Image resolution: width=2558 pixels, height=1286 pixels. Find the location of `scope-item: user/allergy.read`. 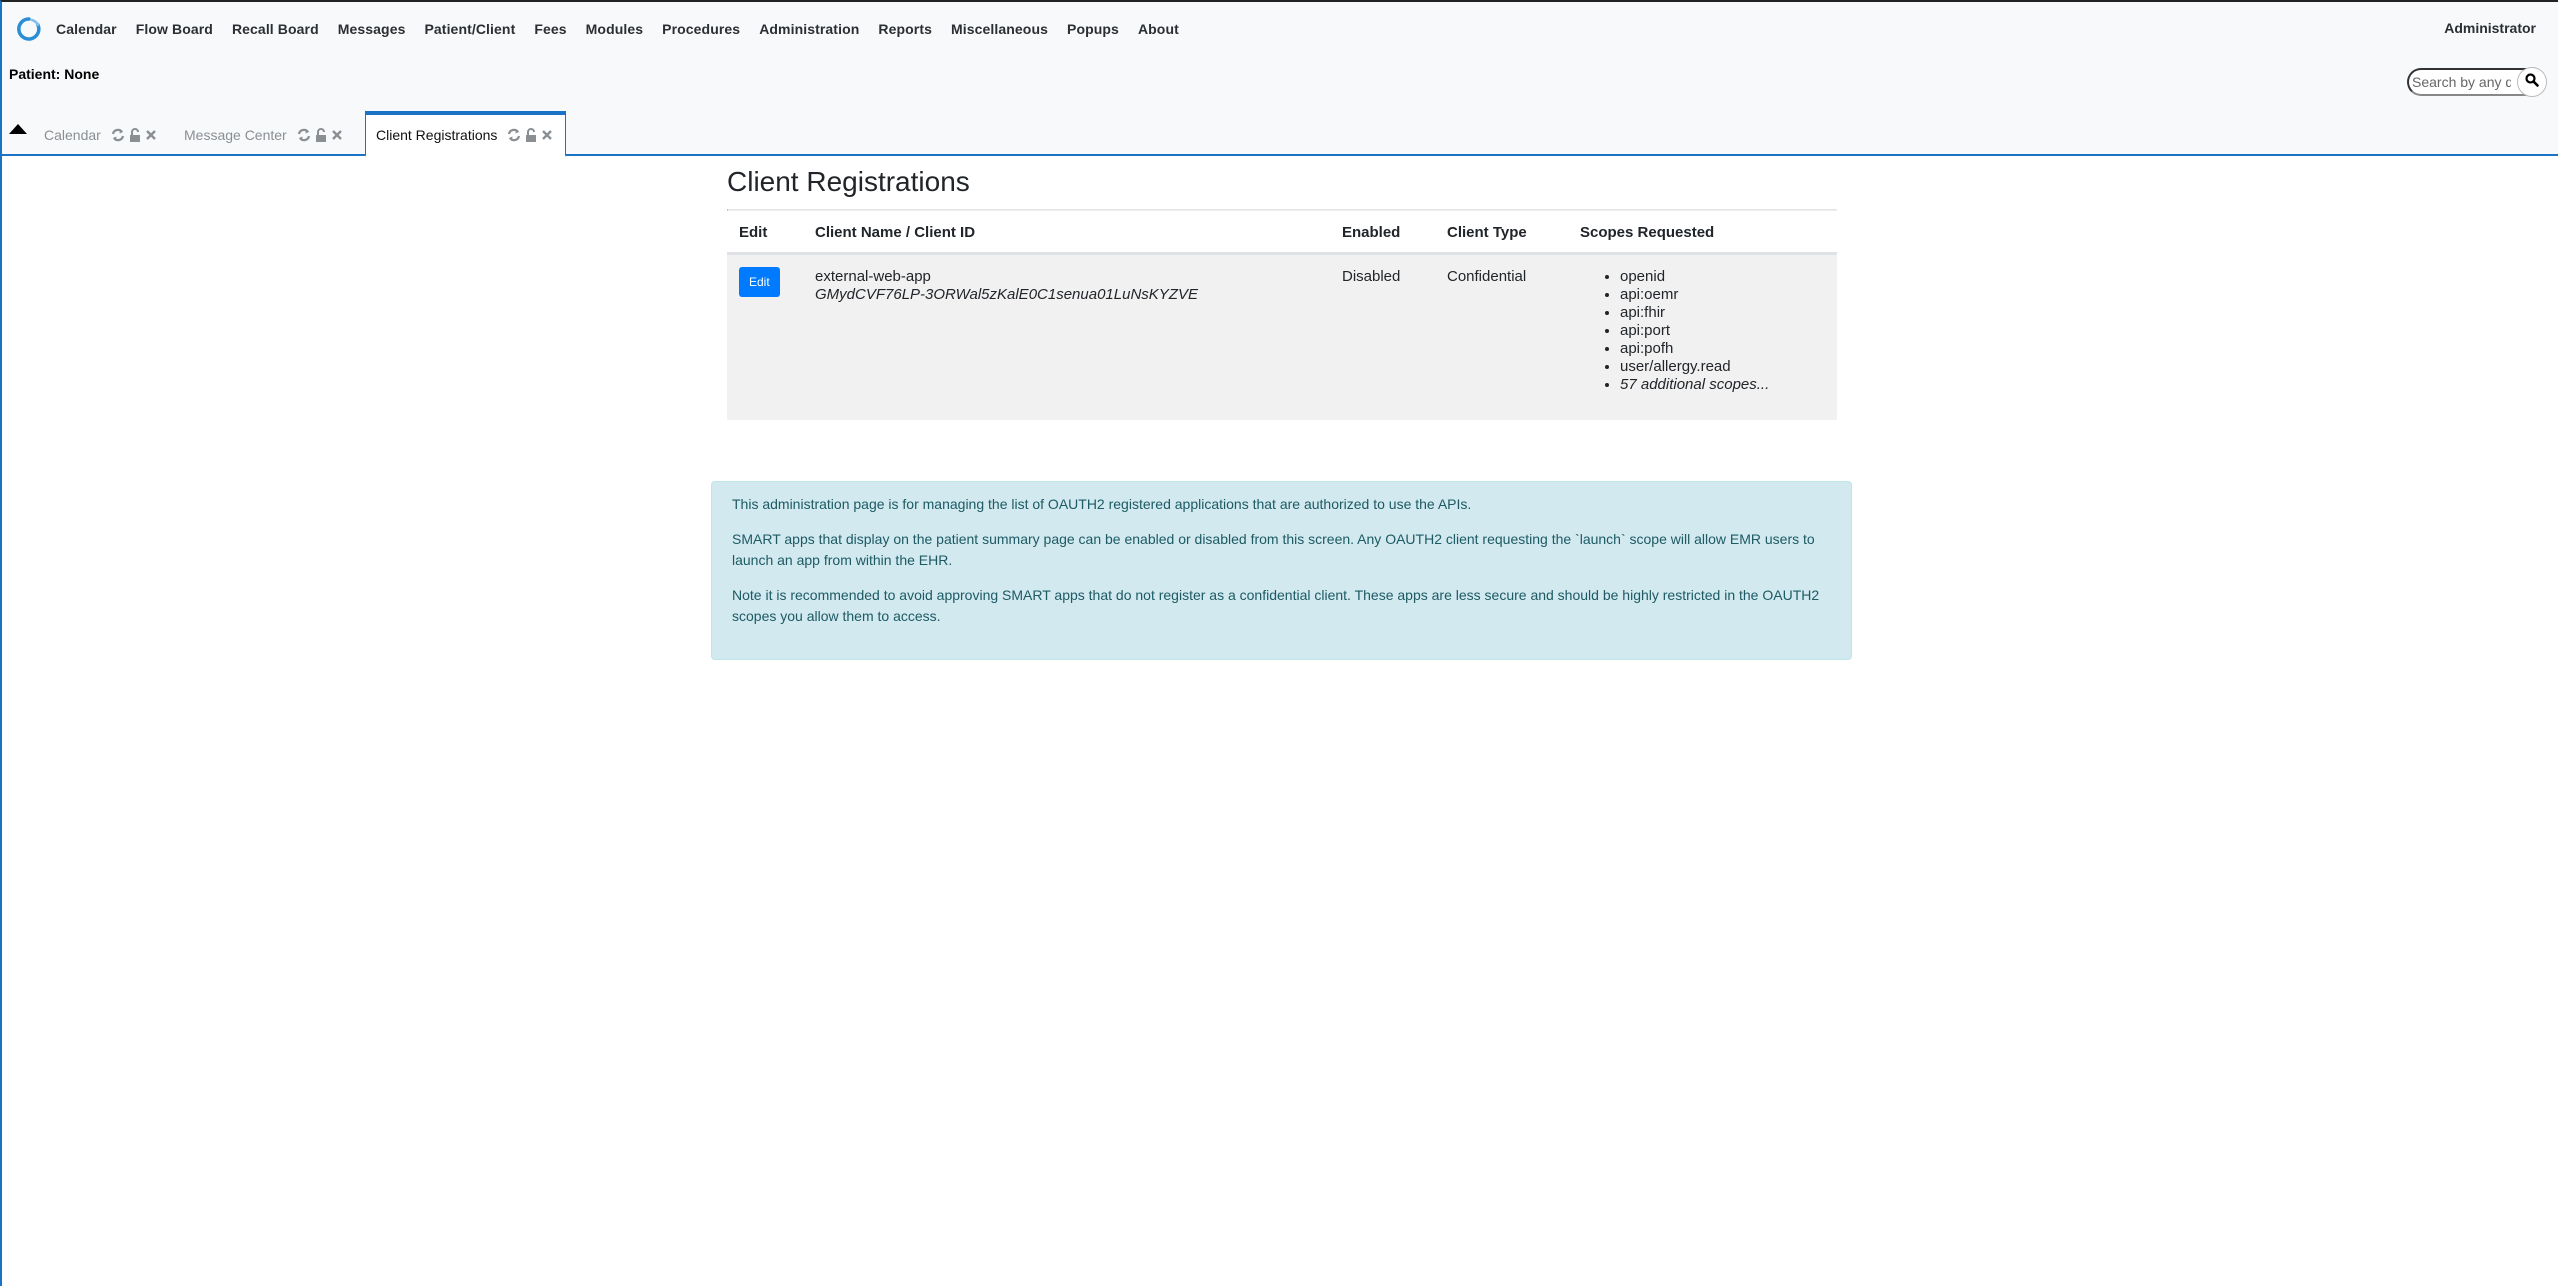

scope-item: user/allergy.read is located at coordinates (1723, 367).